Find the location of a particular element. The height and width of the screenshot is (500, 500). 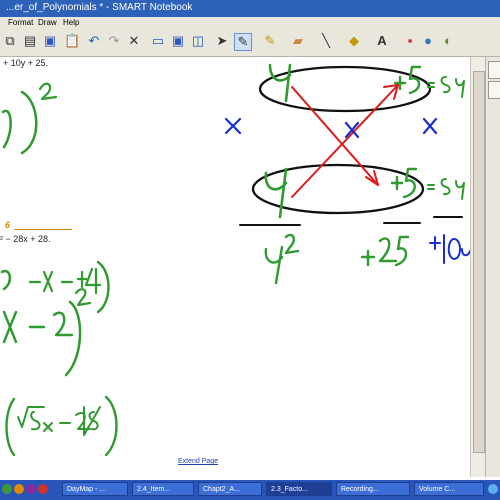

dual-page-icon: ◫ is located at coordinates (198, 41).